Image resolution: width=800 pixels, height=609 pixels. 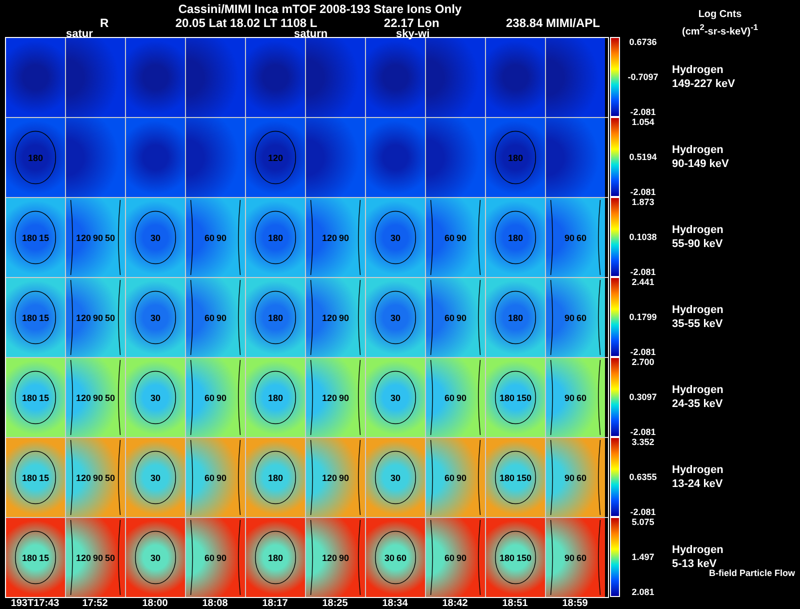 What do you see at coordinates (643, 122) in the screenshot?
I see `colorbar-max: 1.054` at bounding box center [643, 122].